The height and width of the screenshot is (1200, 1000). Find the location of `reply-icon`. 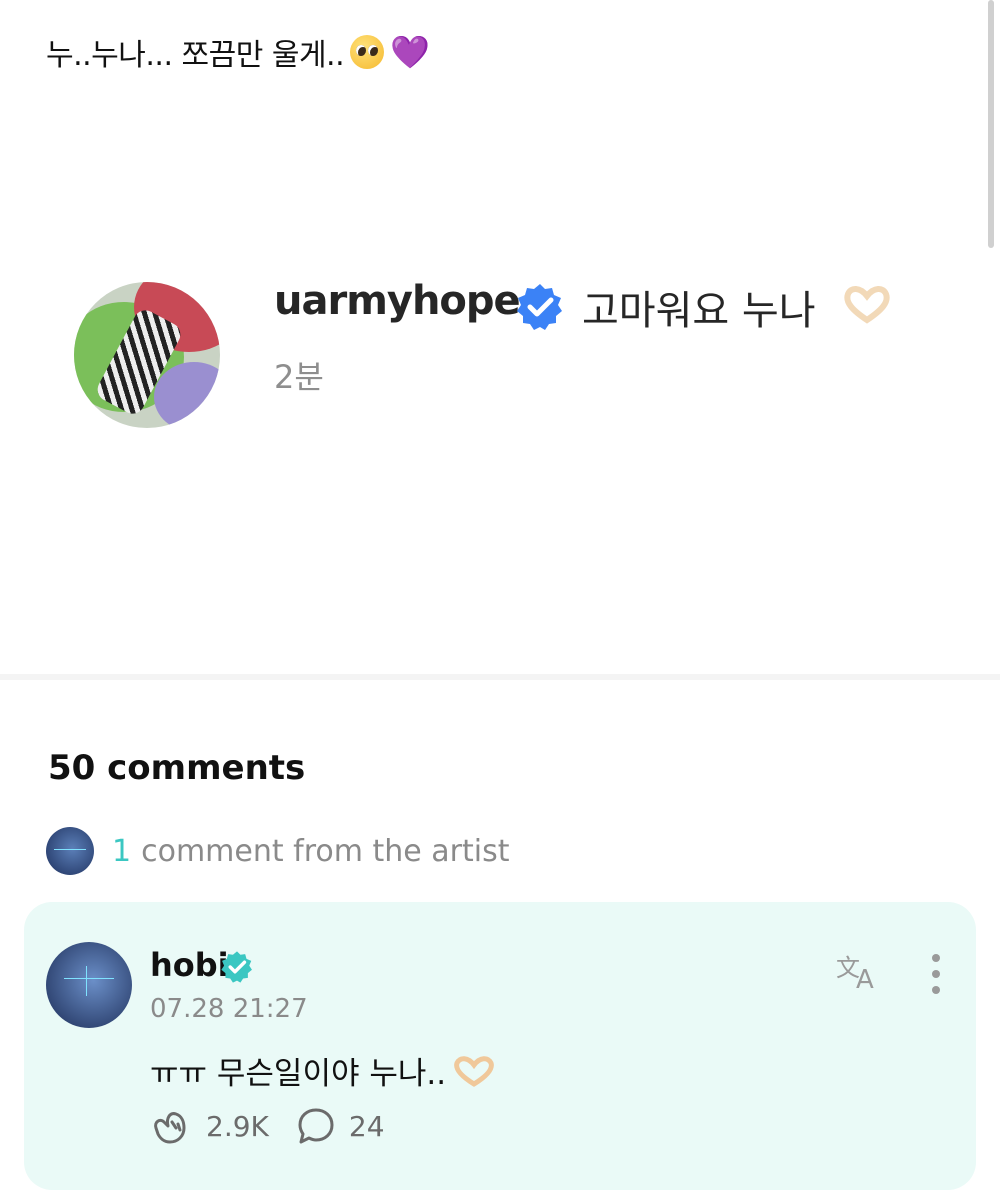

reply-icon is located at coordinates (316, 1126).